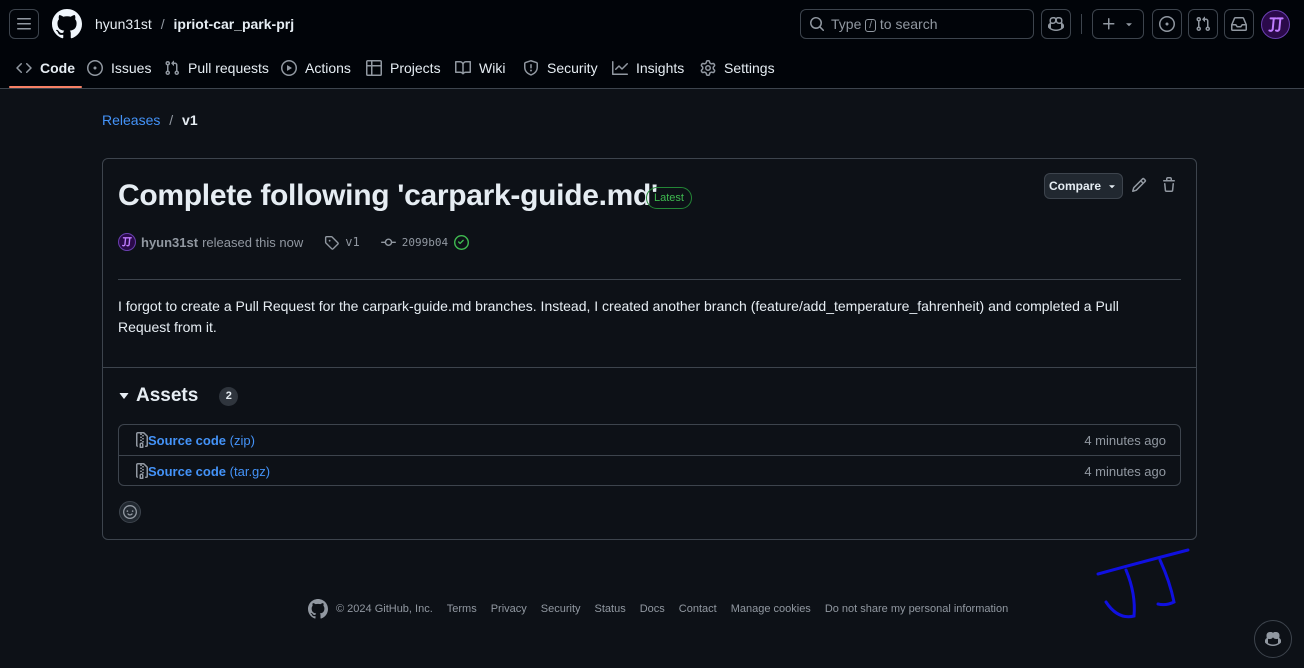 The height and width of the screenshot is (668, 1304). What do you see at coordinates (1109, 24) in the screenshot?
I see `plus-icon` at bounding box center [1109, 24].